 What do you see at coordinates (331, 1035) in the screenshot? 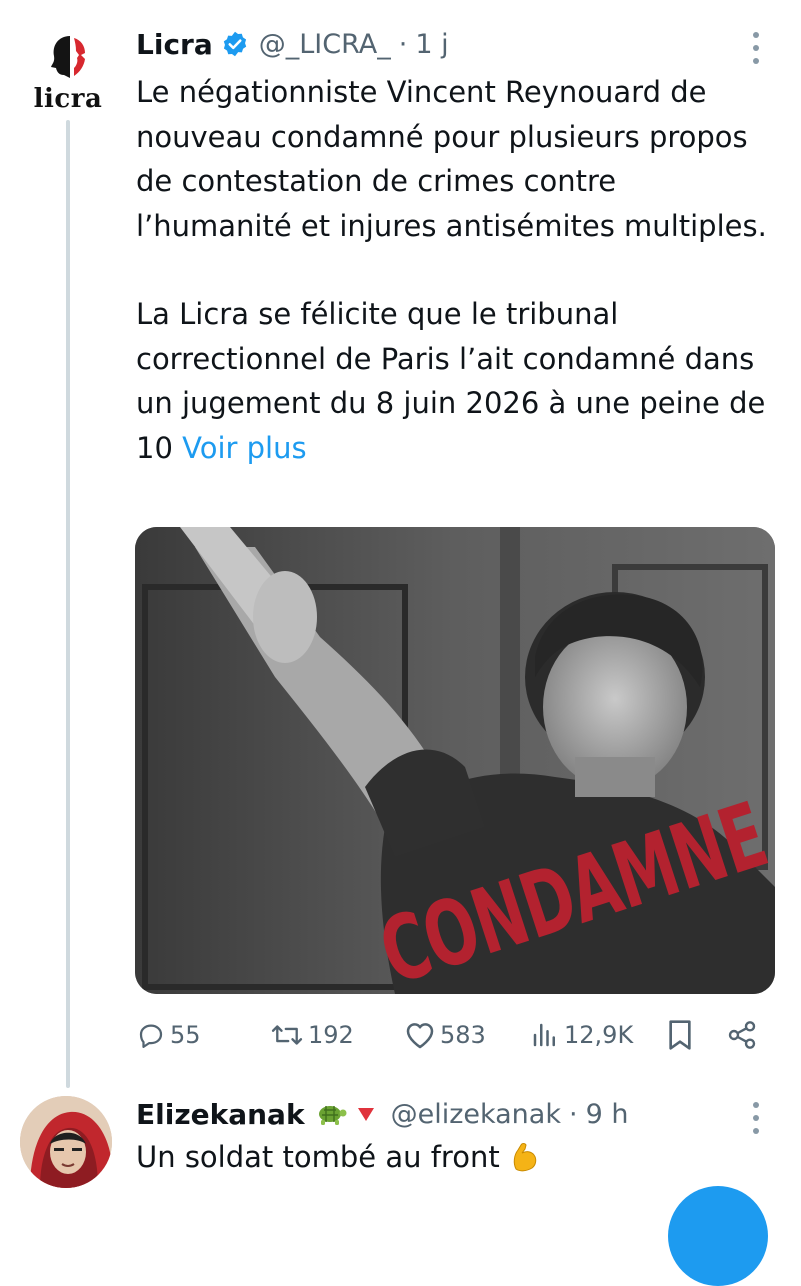
I see `retweet-count: 192` at bounding box center [331, 1035].